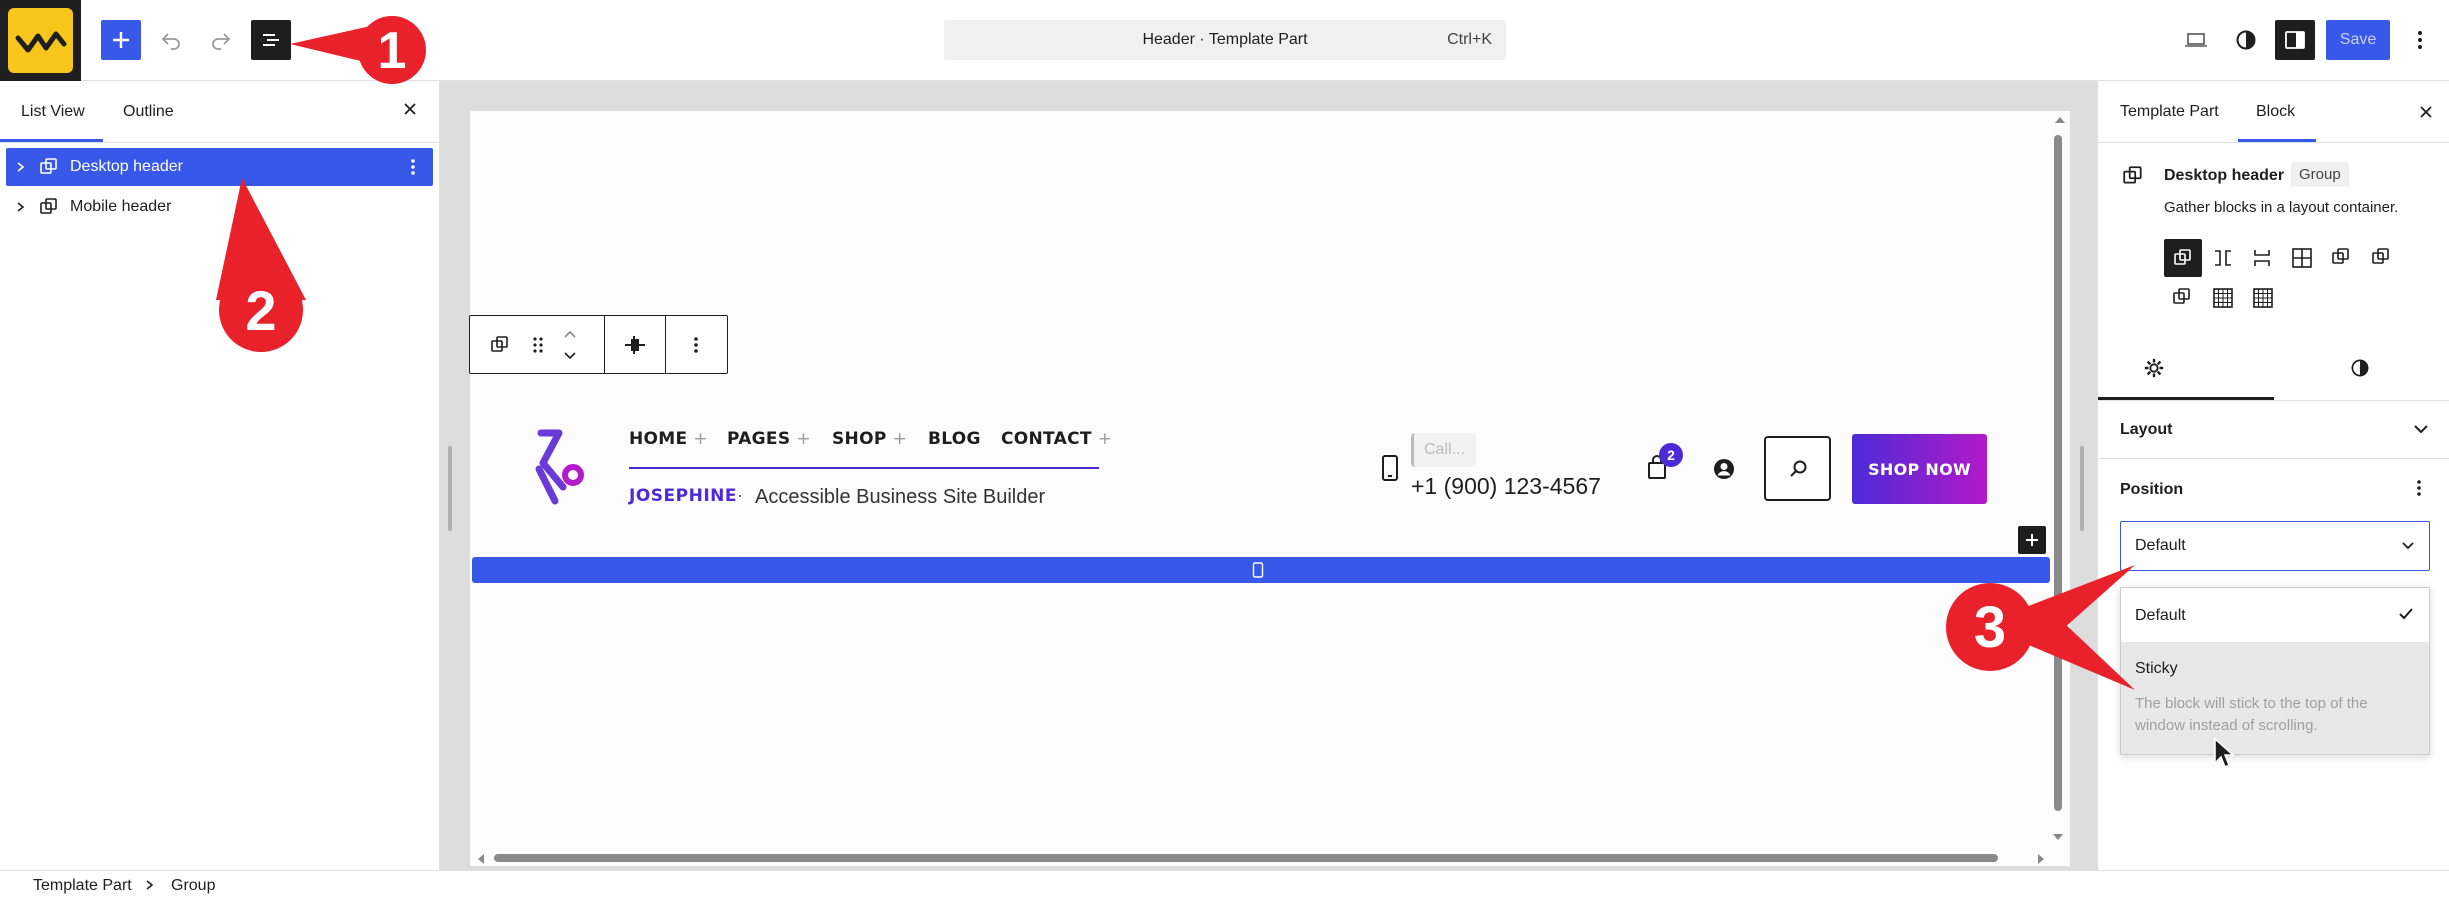 Image resolution: width=2449 pixels, height=900 pixels. I want to click on logo-icon, so click(40, 40).